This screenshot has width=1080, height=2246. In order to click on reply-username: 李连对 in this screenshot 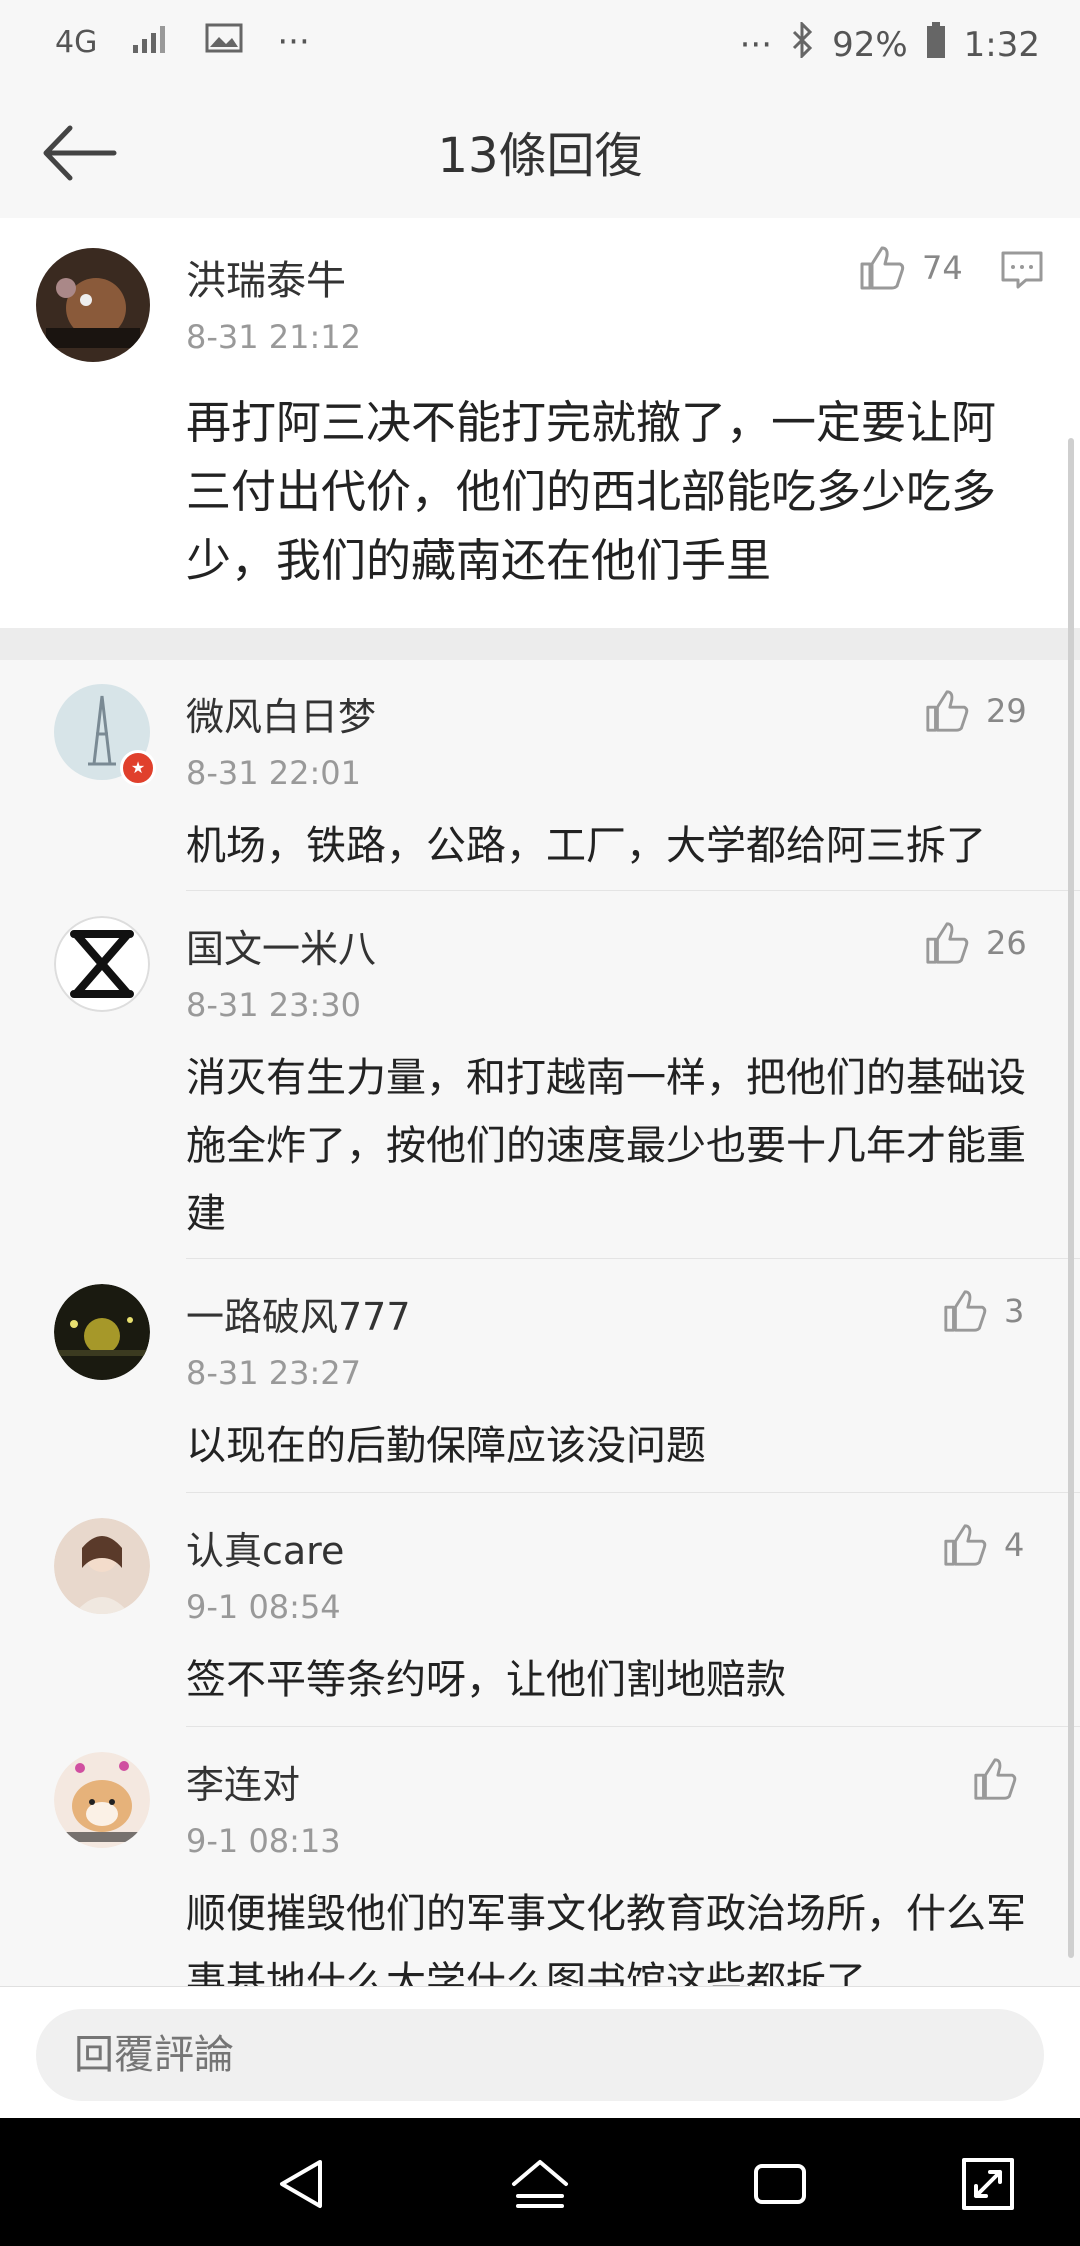, I will do `click(243, 1781)`.